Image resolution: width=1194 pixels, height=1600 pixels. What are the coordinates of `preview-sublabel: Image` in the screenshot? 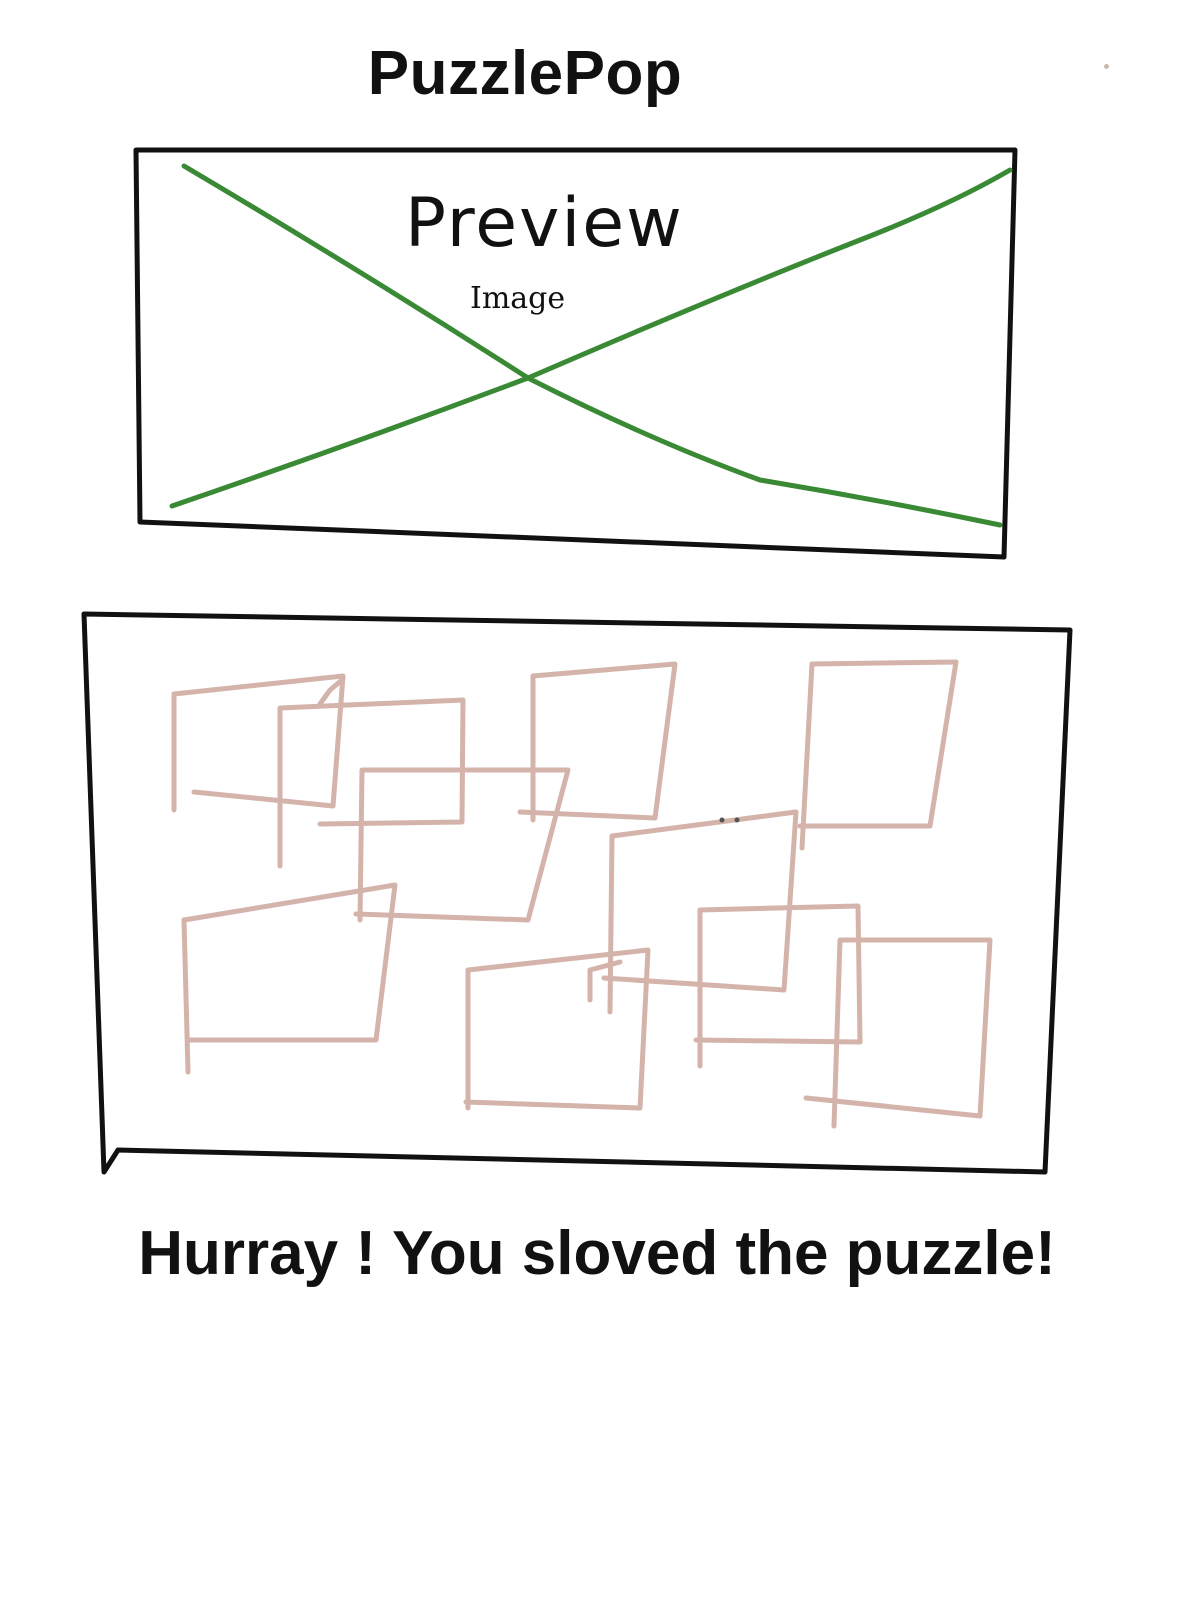 It's located at (518, 298).